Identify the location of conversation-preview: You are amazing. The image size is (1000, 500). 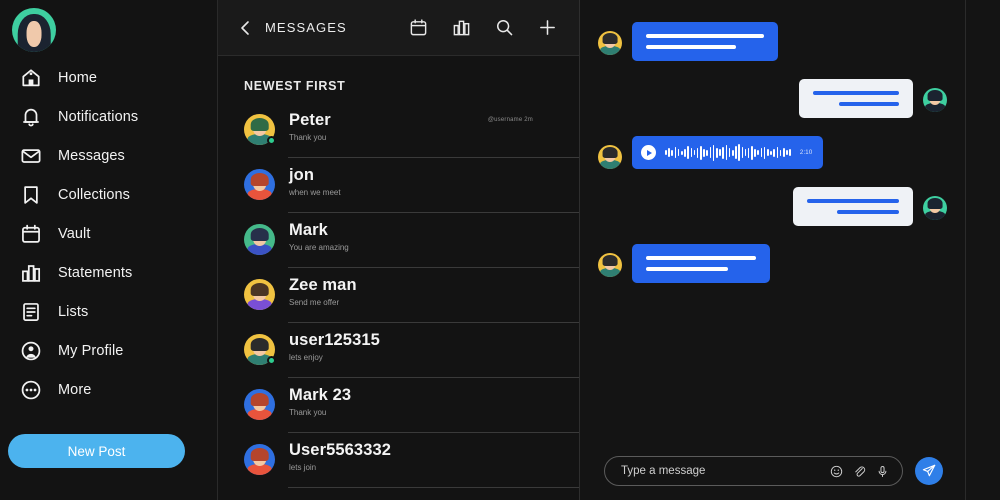
(319, 247).